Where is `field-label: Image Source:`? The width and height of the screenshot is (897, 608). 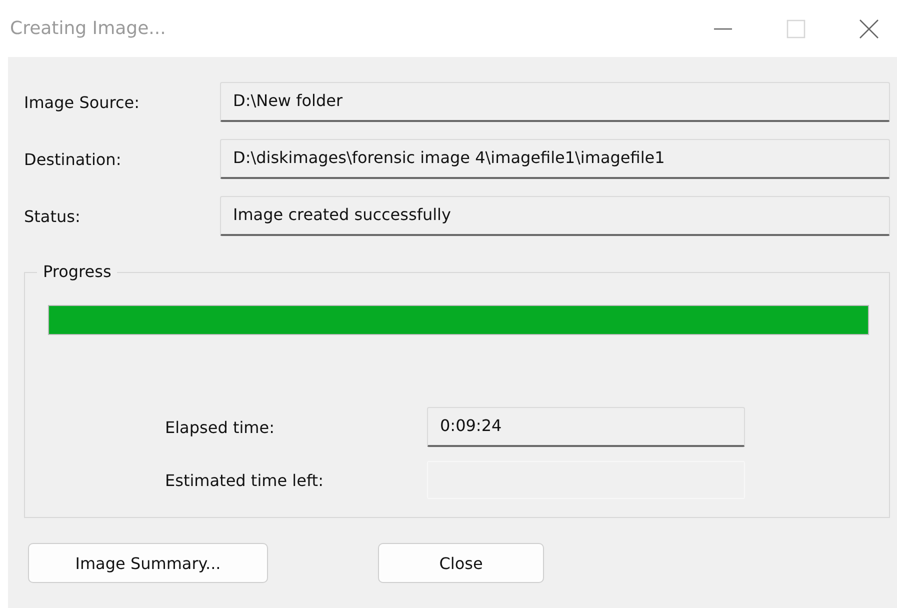
field-label: Image Source: is located at coordinates (82, 102).